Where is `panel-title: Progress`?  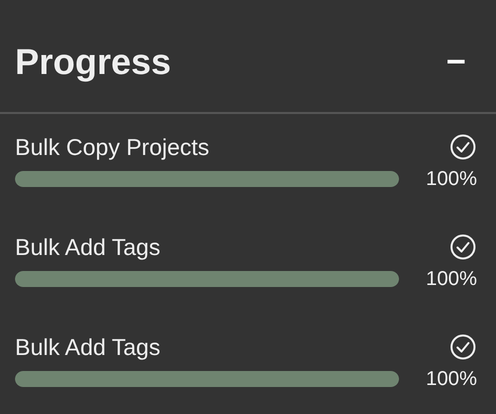
panel-title: Progress is located at coordinates (93, 62).